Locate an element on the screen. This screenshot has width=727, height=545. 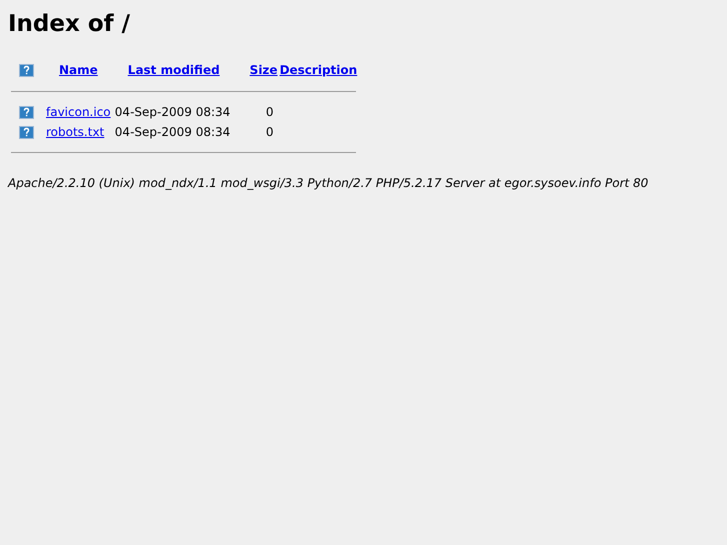
page-title: Index of / is located at coordinates (70, 24).